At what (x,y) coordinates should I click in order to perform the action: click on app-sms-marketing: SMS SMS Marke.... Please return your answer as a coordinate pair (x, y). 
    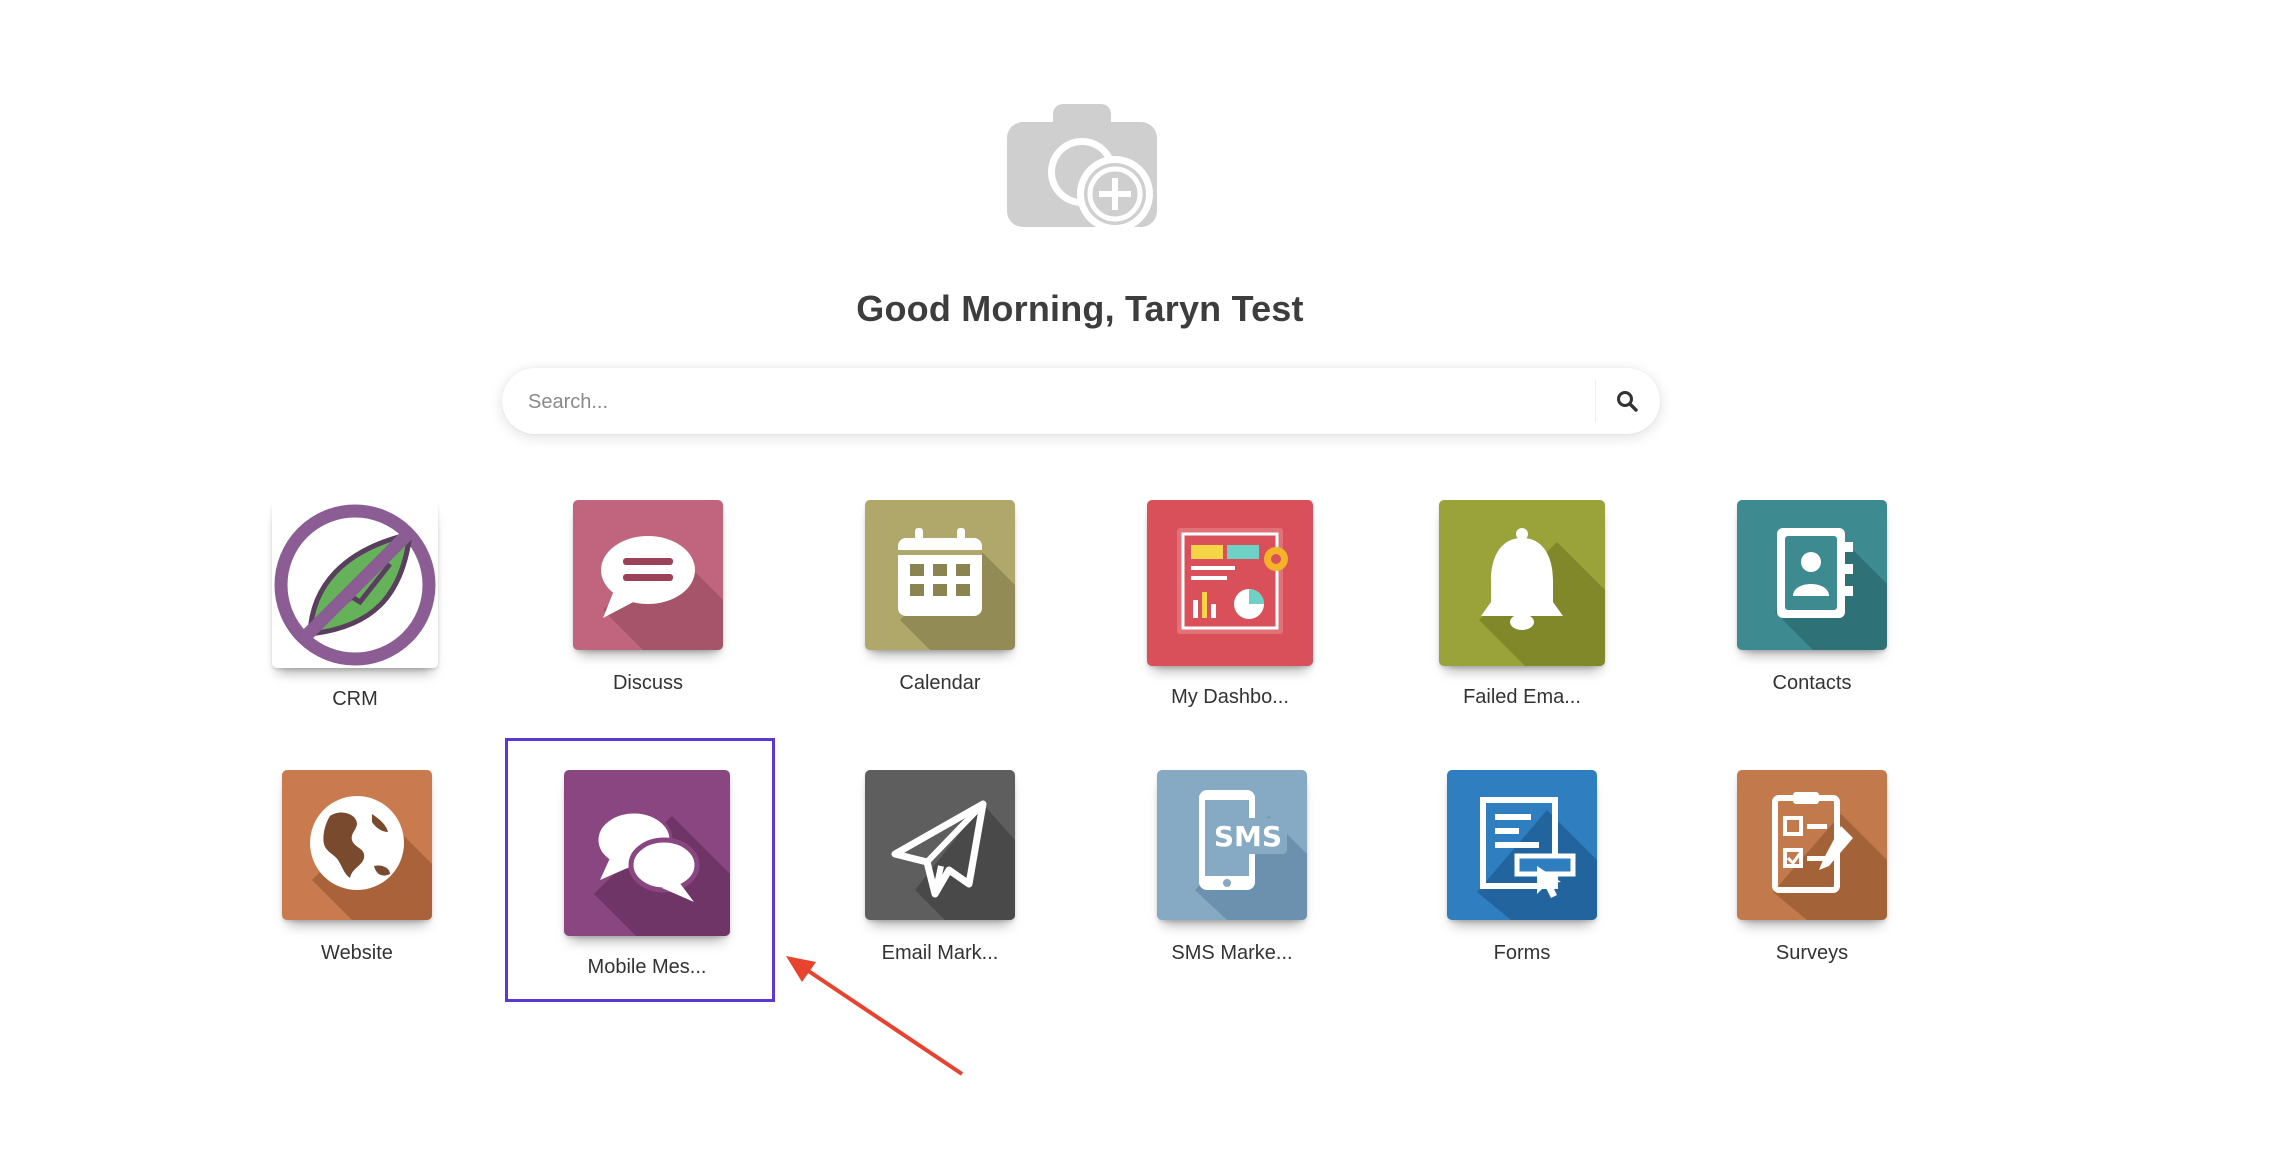
    Looking at the image, I should click on (1232, 870).